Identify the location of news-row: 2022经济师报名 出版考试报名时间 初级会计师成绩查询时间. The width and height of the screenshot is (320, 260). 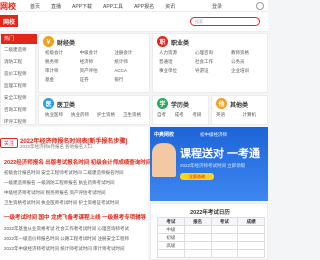
(77, 162).